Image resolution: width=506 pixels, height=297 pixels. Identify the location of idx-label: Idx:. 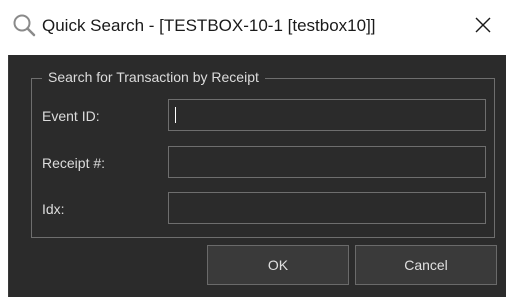
(53, 209).